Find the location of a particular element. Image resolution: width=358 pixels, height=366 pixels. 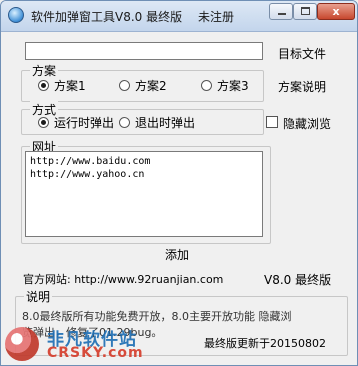

minimize-button is located at coordinates (281, 11).